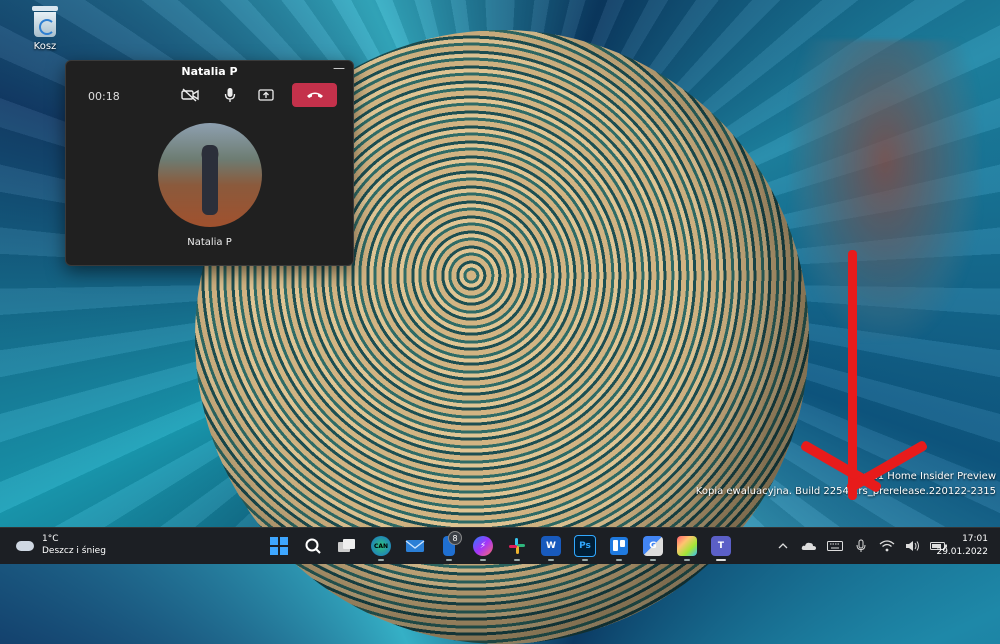 The height and width of the screenshot is (644, 1000). I want to click on paint-icon, so click(687, 546).